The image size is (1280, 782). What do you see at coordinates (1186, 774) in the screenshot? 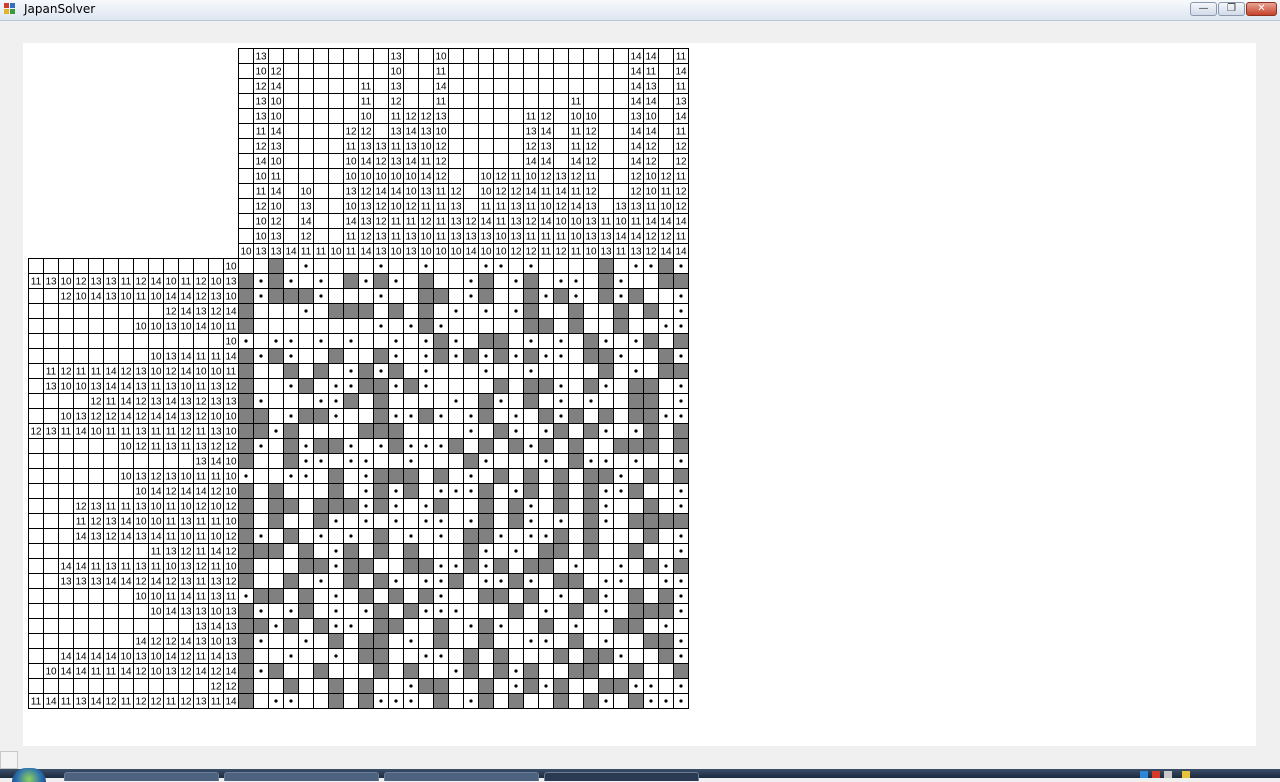
I see `notification-tray-icon` at bounding box center [1186, 774].